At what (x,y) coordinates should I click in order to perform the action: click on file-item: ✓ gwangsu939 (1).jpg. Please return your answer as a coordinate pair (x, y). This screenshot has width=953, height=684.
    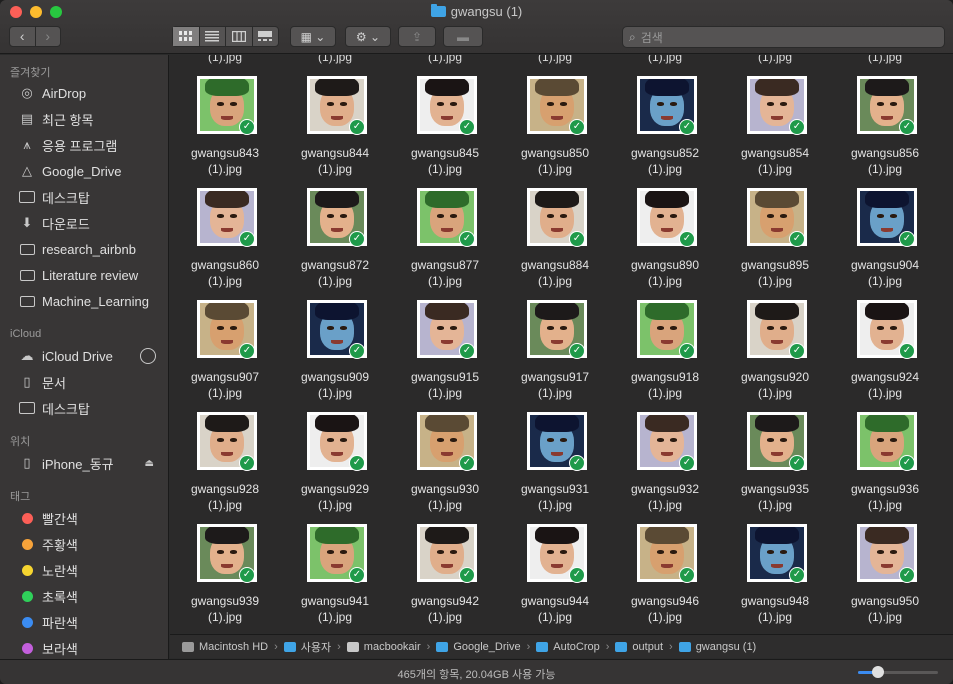
    Looking at the image, I should click on (225, 578).